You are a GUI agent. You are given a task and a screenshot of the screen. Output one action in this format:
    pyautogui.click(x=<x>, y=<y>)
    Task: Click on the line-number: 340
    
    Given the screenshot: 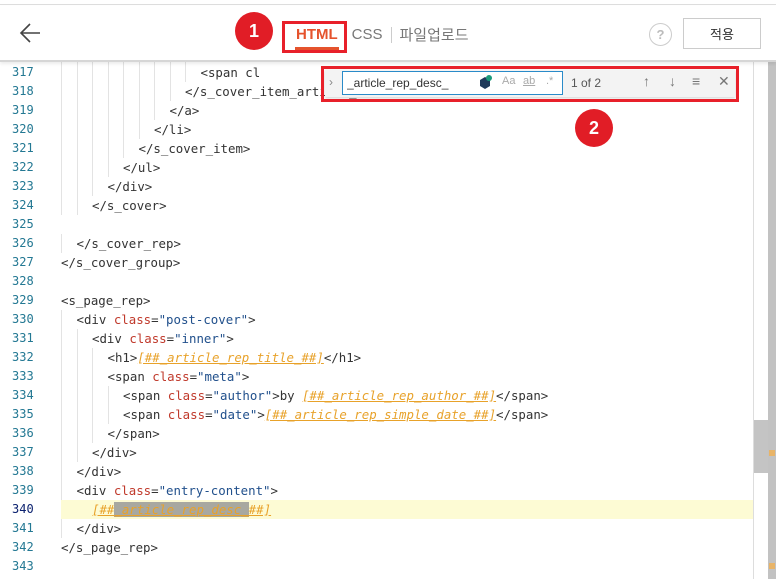 What is the action you would take?
    pyautogui.click(x=23, y=509)
    